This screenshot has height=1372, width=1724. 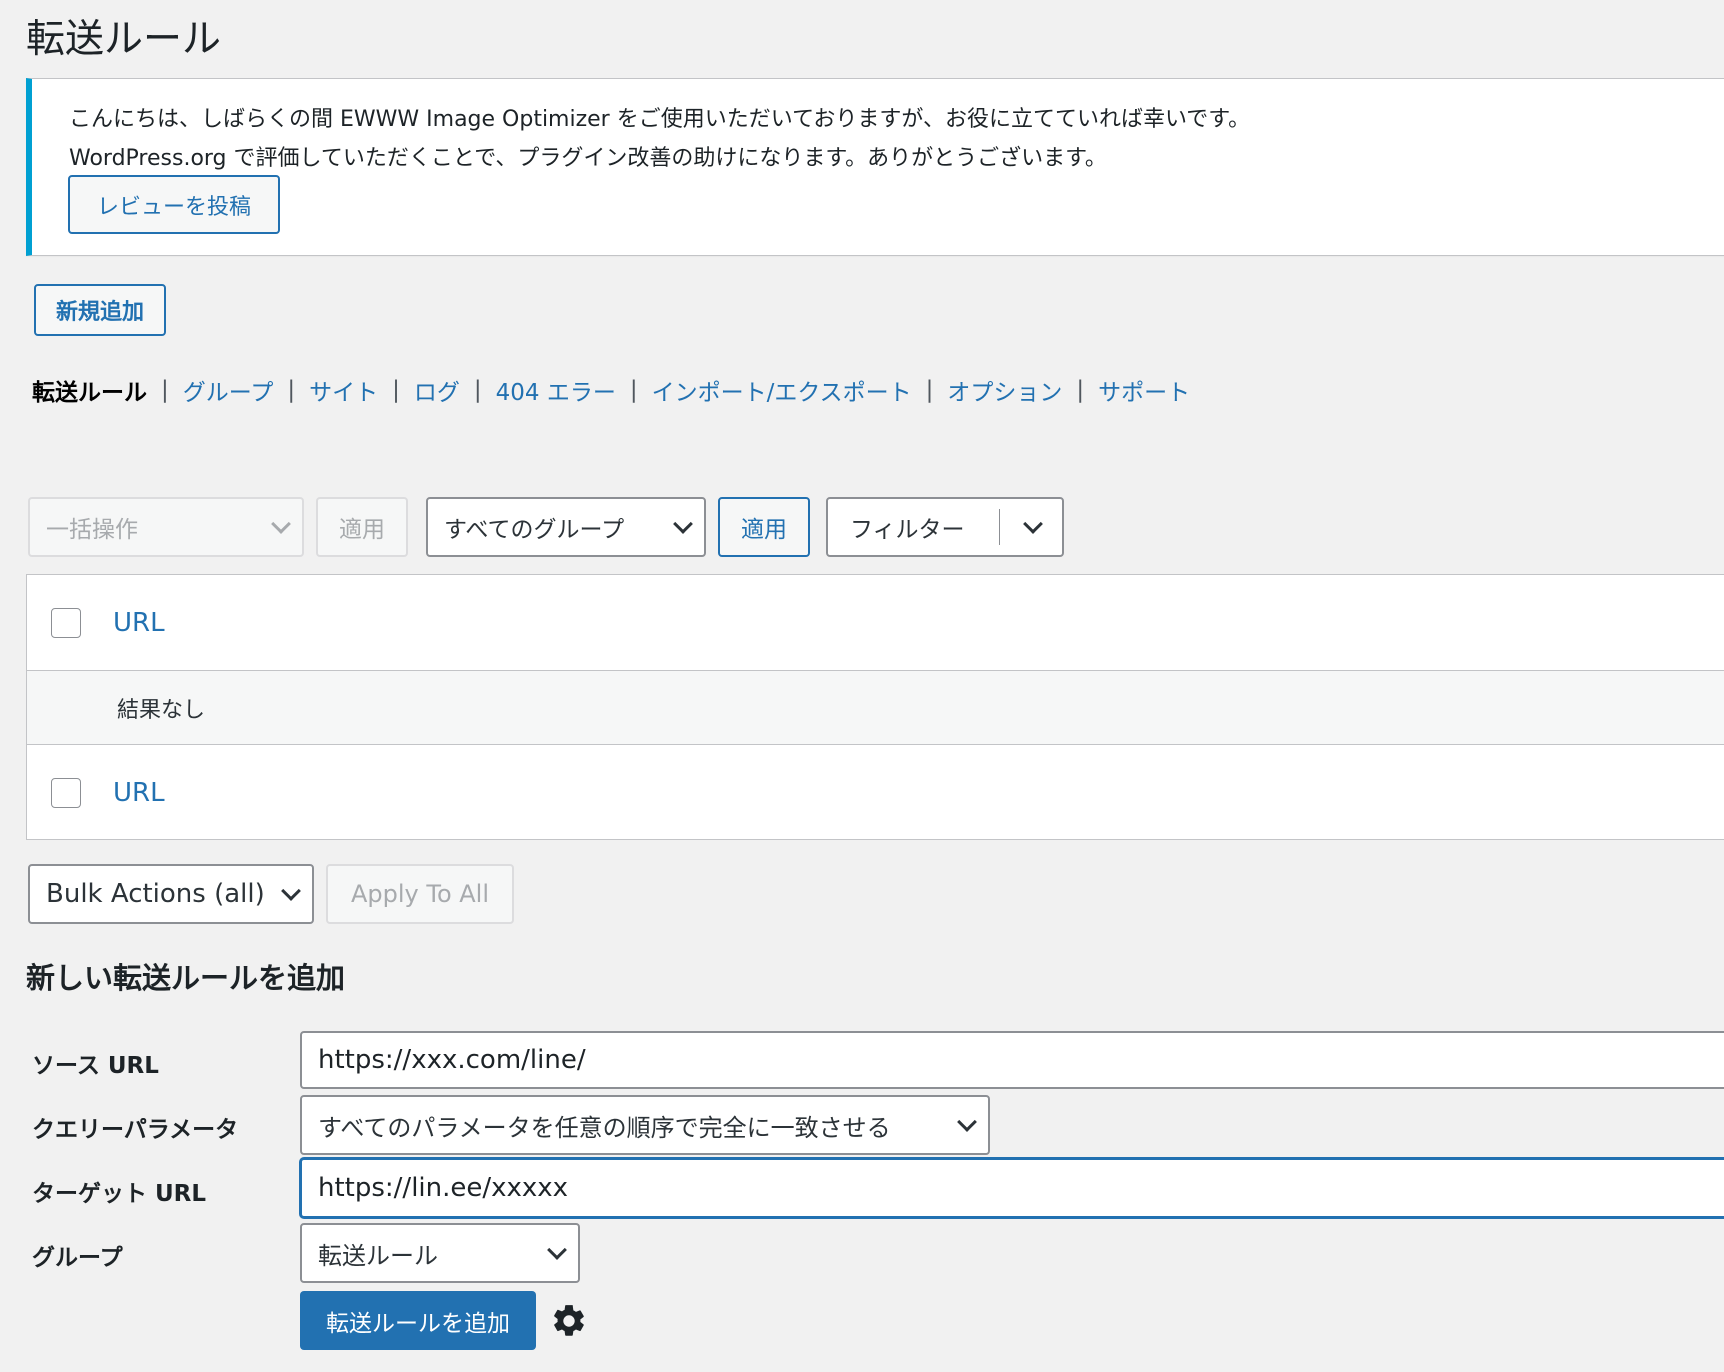 What do you see at coordinates (645, 1125) in the screenshot?
I see `query-parameter-select: すべてのパラメータを任意の順序で完全に一致させる` at bounding box center [645, 1125].